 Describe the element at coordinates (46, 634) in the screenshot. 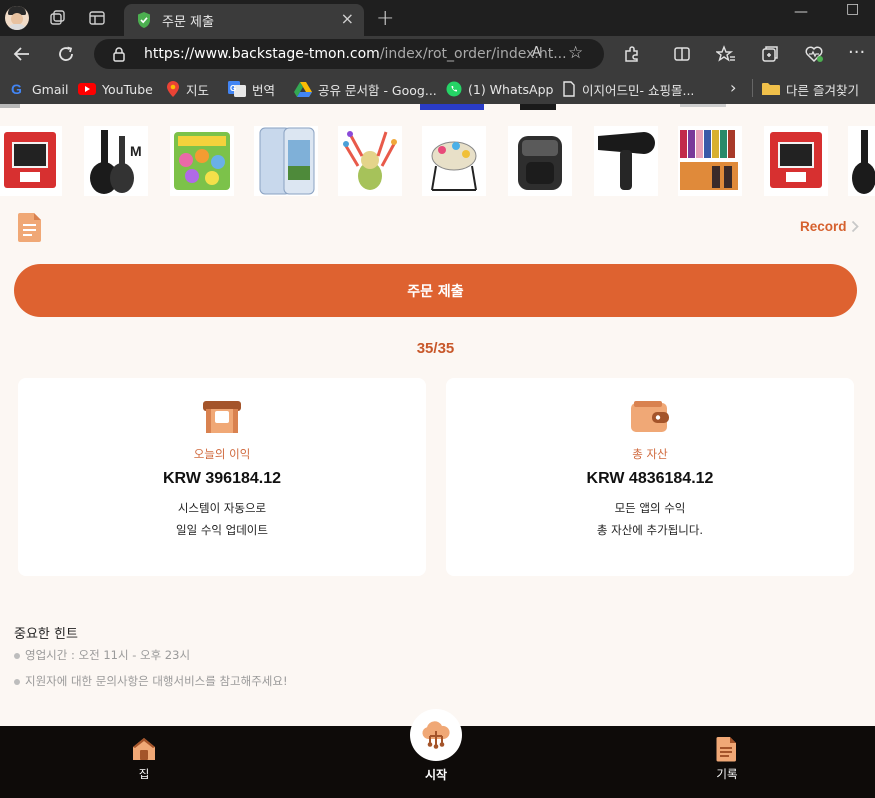

I see `hints-title: 중요한 힌트` at that location.